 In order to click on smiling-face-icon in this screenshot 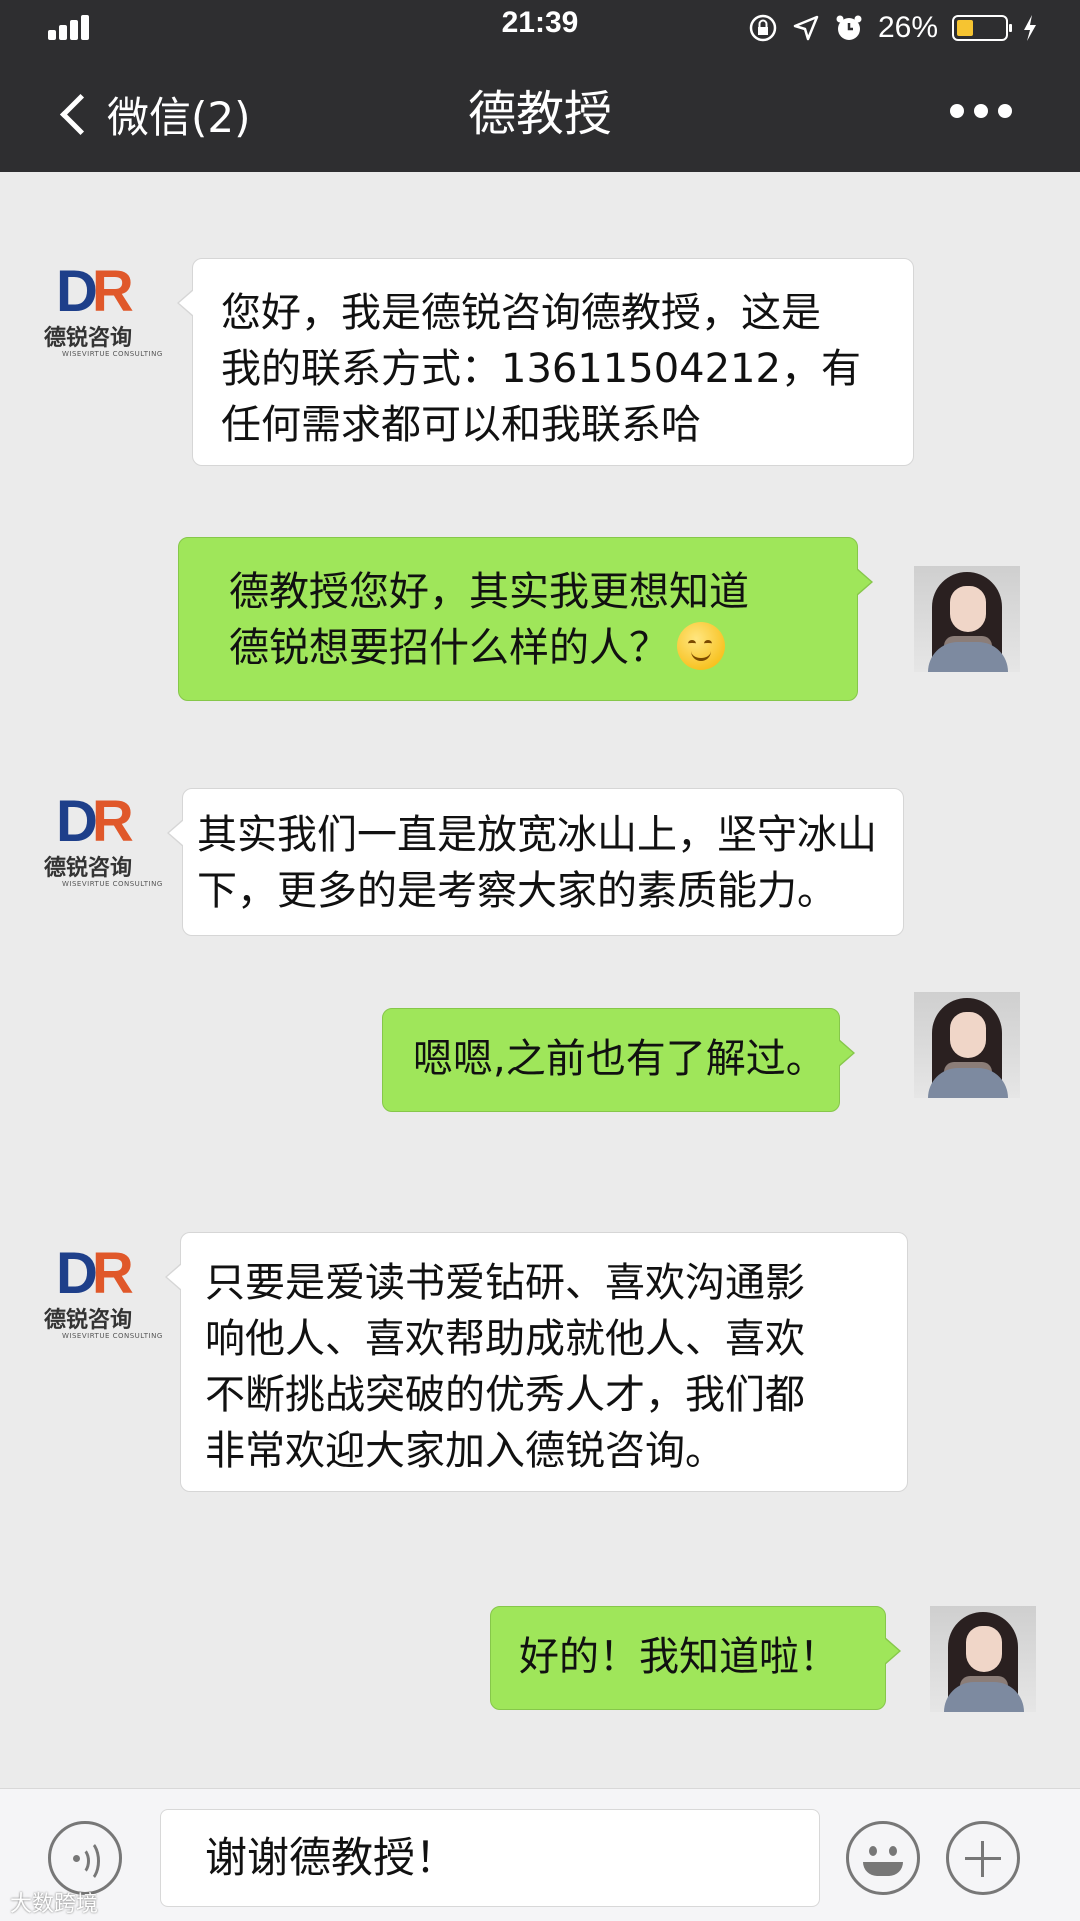, I will do `click(701, 646)`.